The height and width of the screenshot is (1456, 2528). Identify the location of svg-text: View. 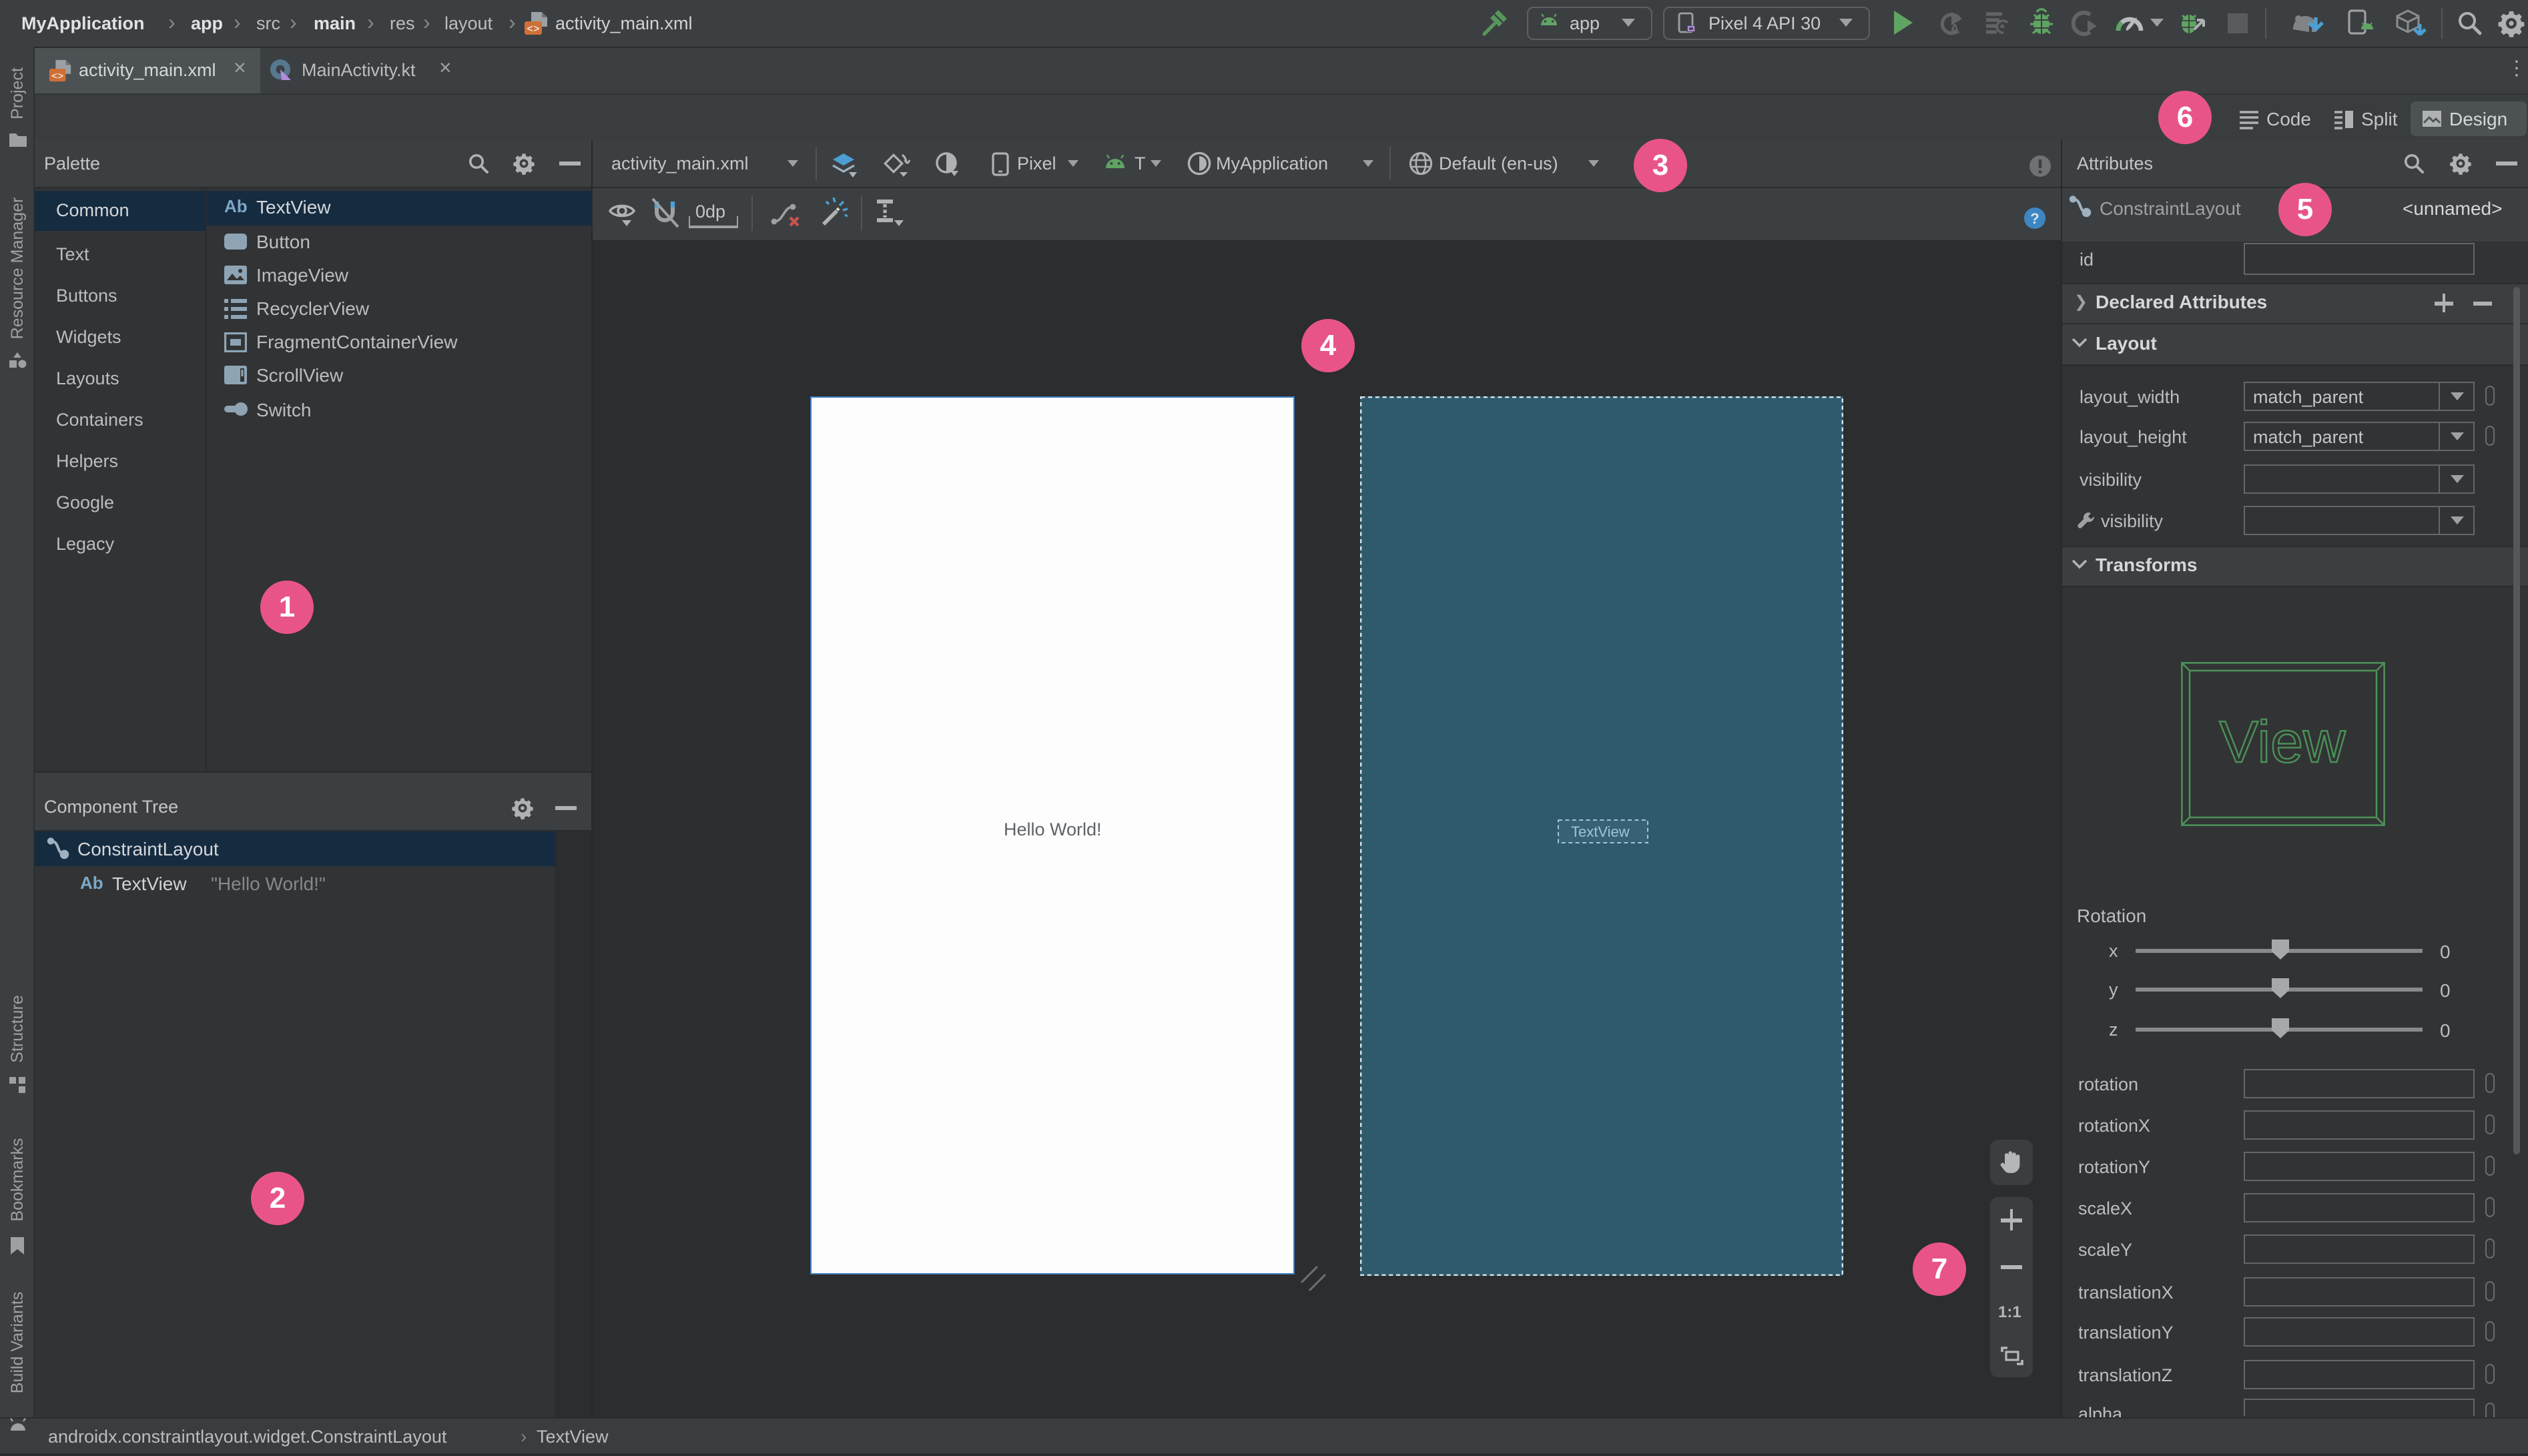
(2282, 742).